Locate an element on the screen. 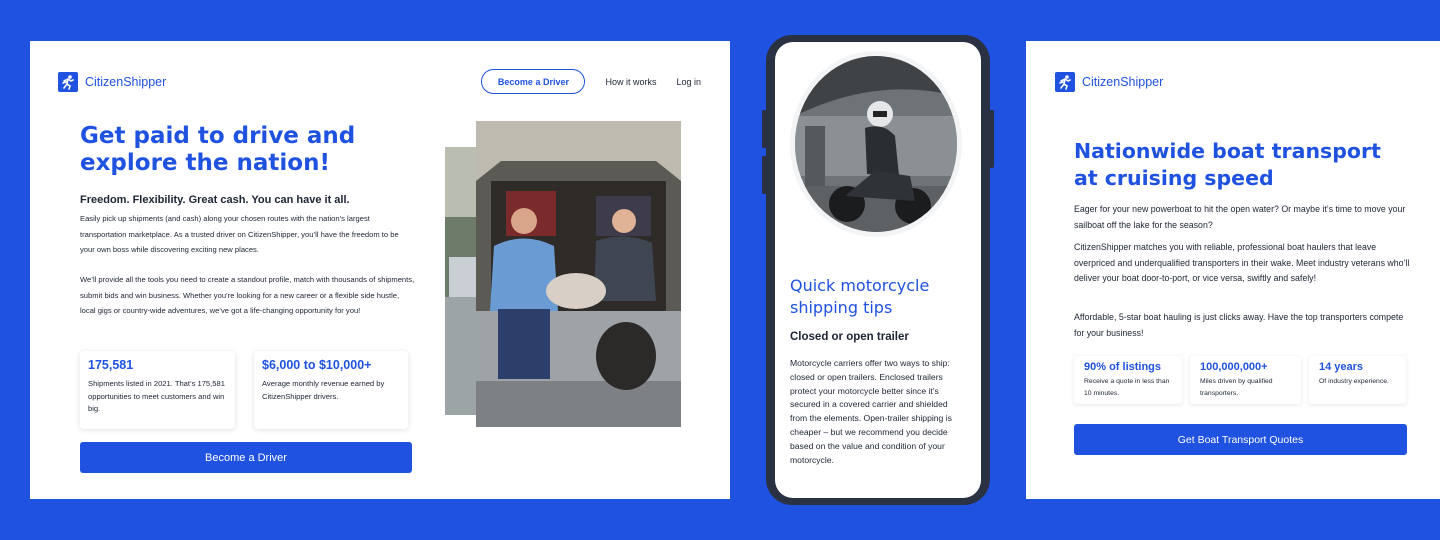 The height and width of the screenshot is (540, 1440). stat-value: $6,000 to $10,000+ is located at coordinates (317, 365).